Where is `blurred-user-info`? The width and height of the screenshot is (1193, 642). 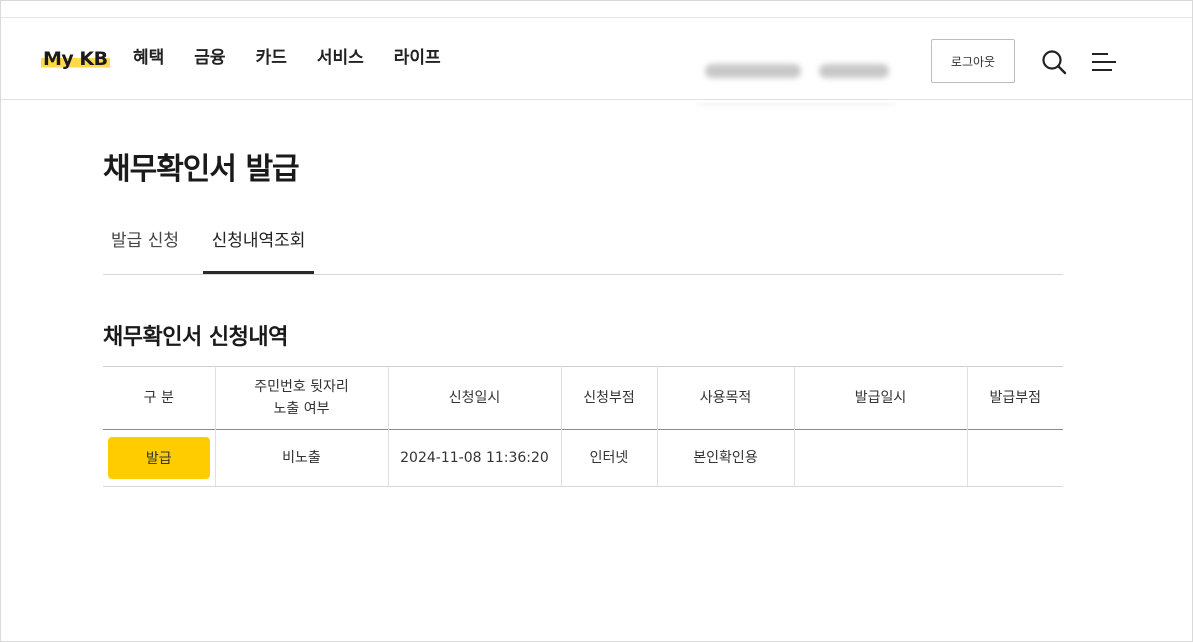 blurred-user-info is located at coordinates (796, 71).